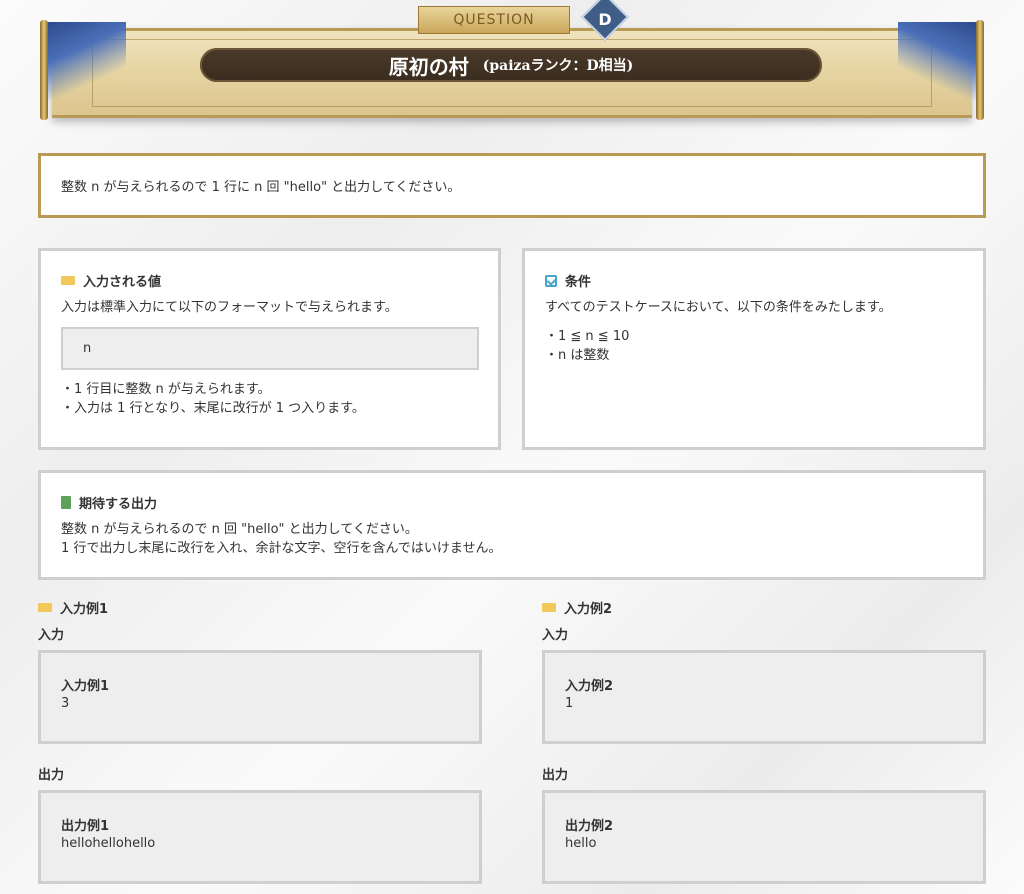  Describe the element at coordinates (494, 20) in the screenshot. I see `question-label: QUESTION` at that location.